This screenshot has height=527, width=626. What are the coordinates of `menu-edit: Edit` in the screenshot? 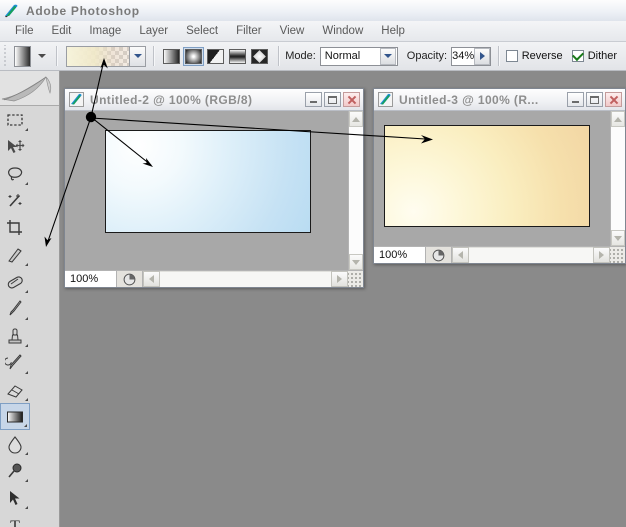 It's located at (62, 31).